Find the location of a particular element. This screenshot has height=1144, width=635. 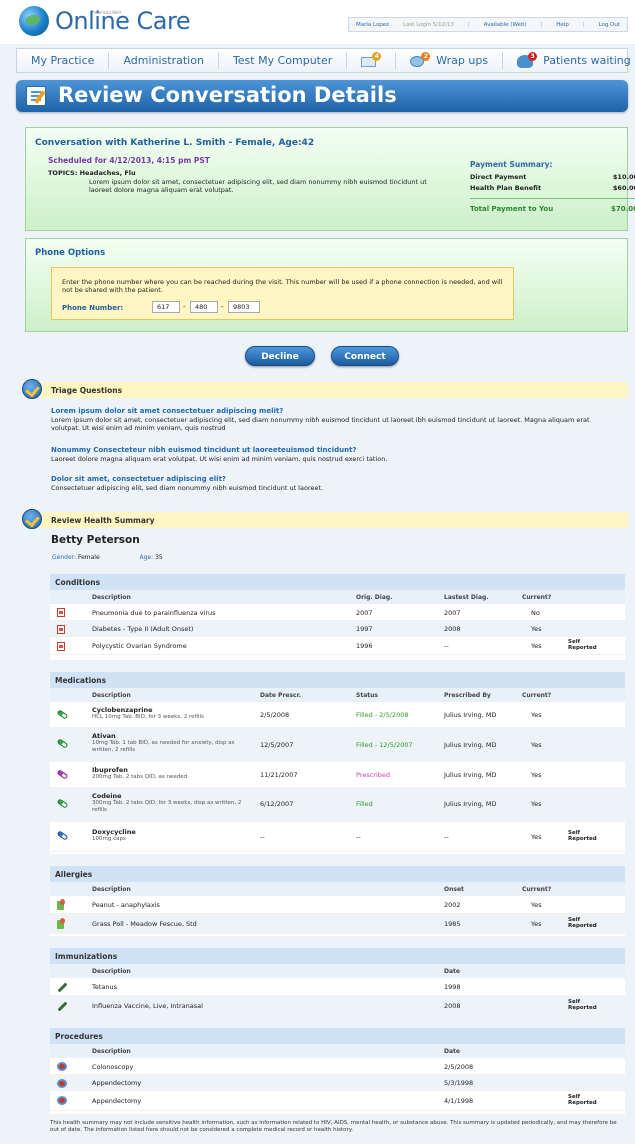

table-row: Appendectomy 5/3/1998 is located at coordinates (337, 1083).